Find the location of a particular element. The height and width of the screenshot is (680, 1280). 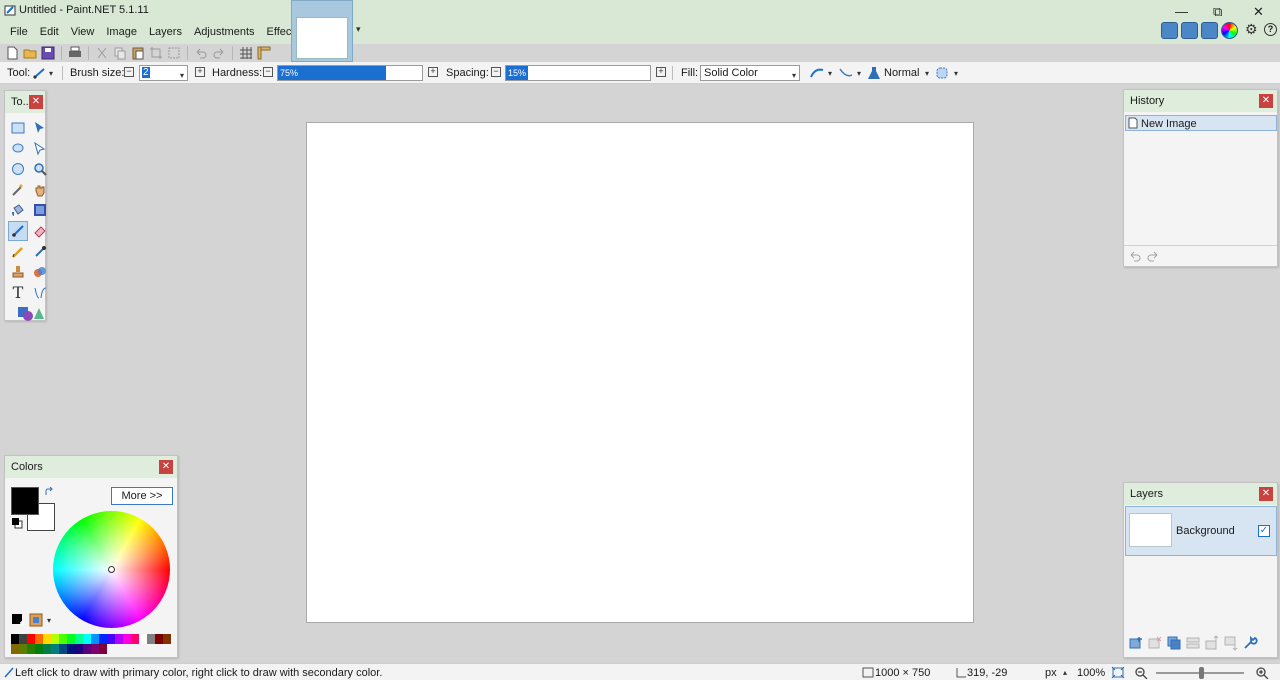

duplicate-layer-icon is located at coordinates (1174, 643).